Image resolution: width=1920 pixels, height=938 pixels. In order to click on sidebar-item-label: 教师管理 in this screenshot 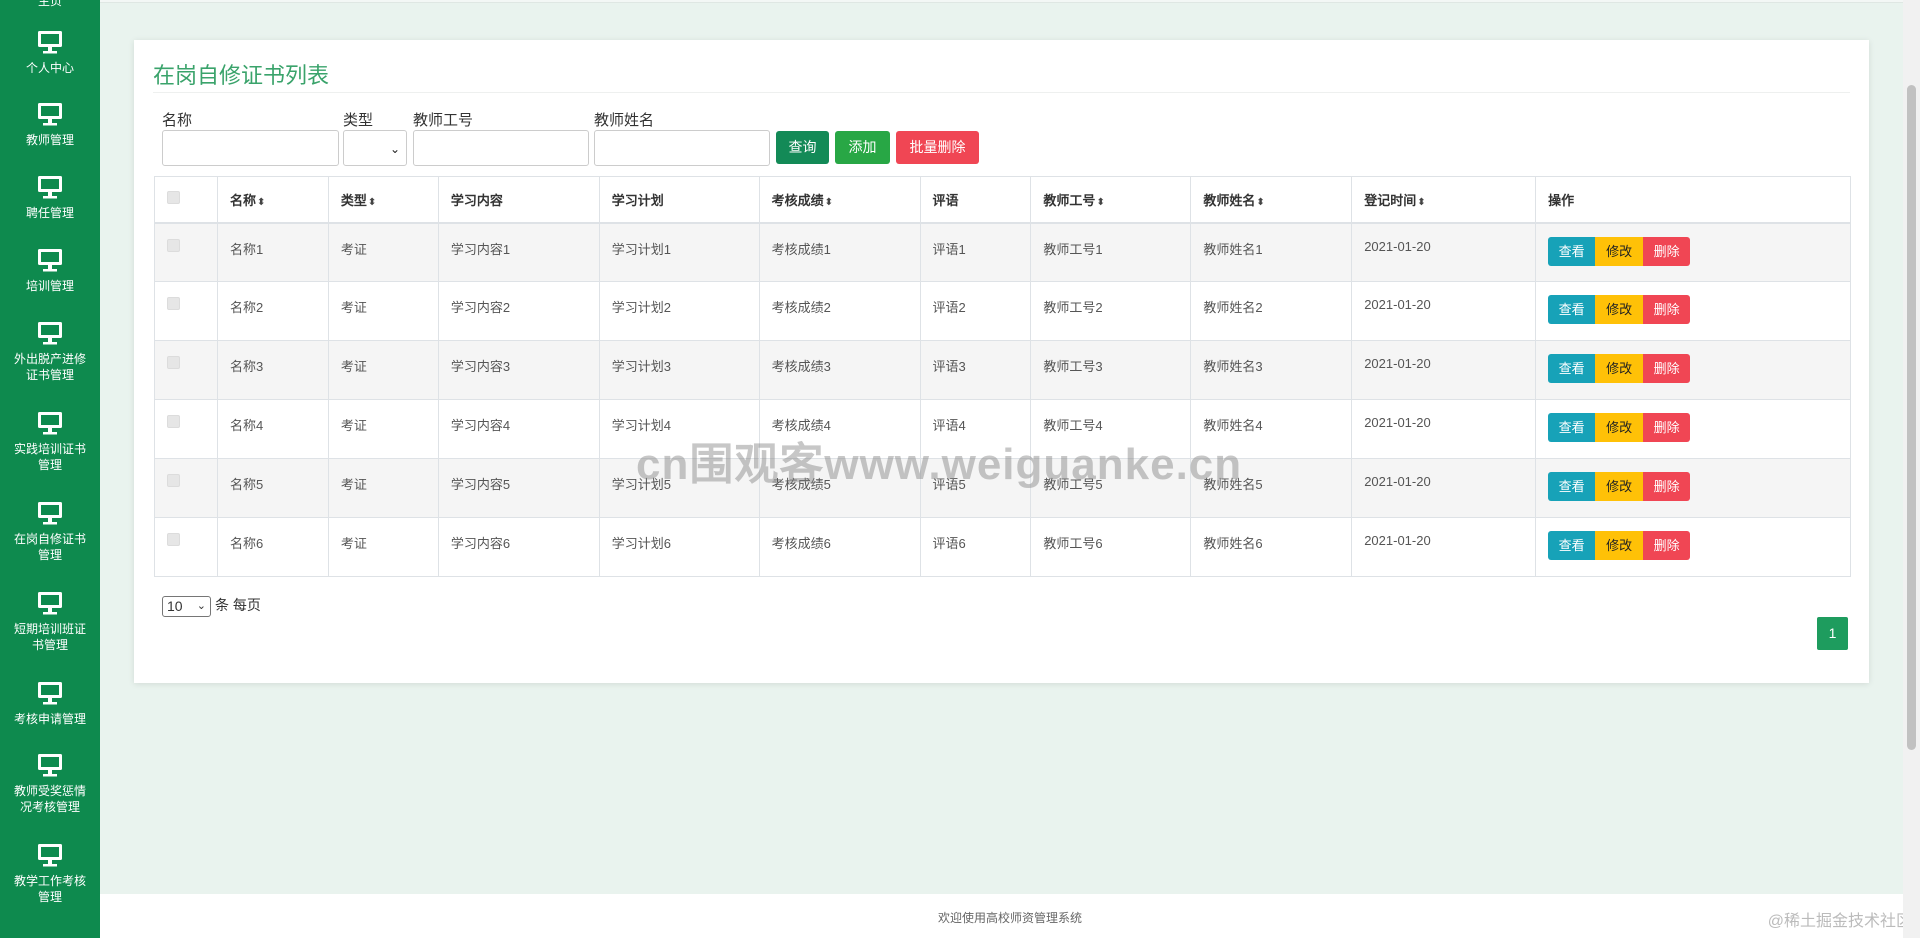, I will do `click(49, 140)`.